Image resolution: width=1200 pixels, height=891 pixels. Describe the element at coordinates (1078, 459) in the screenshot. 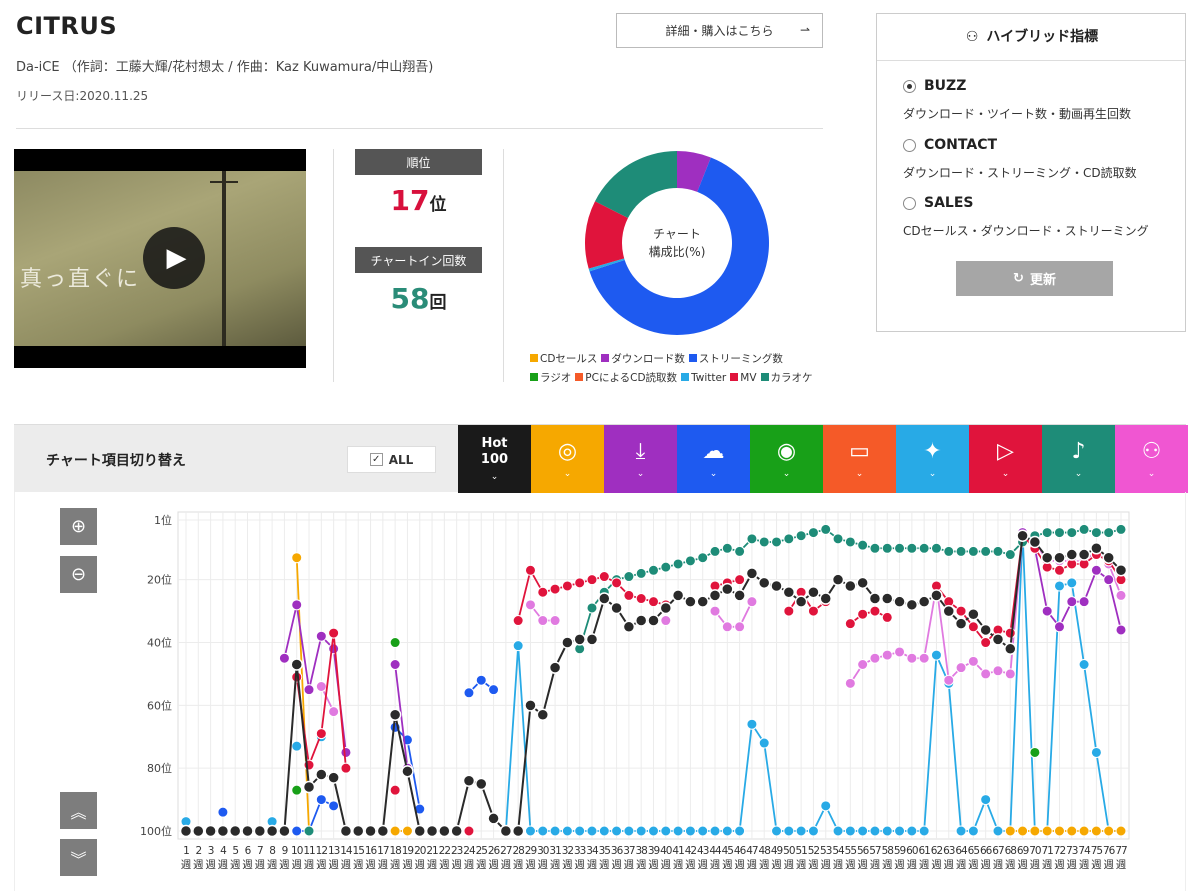

I see `tile-karaoke: ♪ ⌄` at that location.